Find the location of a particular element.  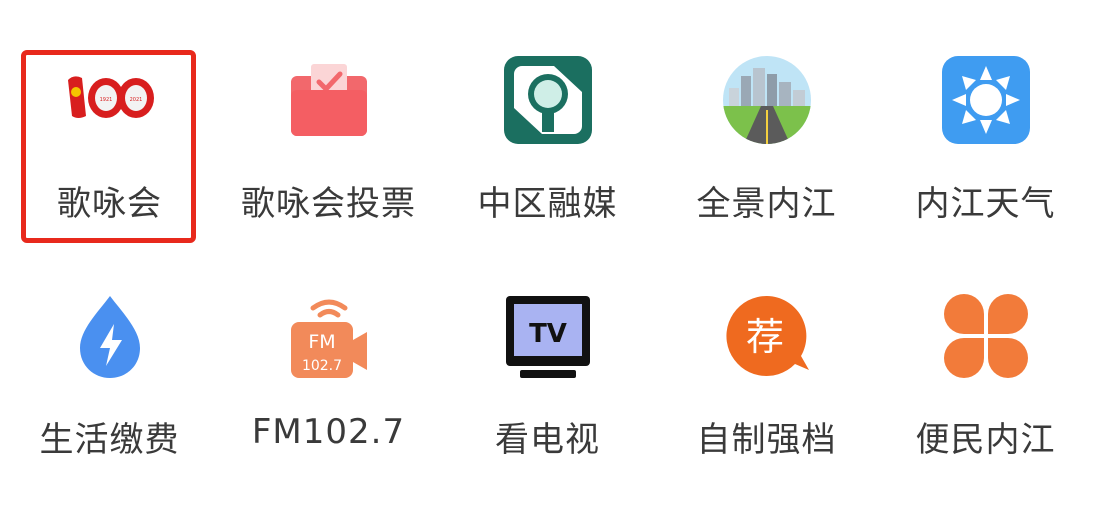

svg-text: 102.7 is located at coordinates (322, 366).